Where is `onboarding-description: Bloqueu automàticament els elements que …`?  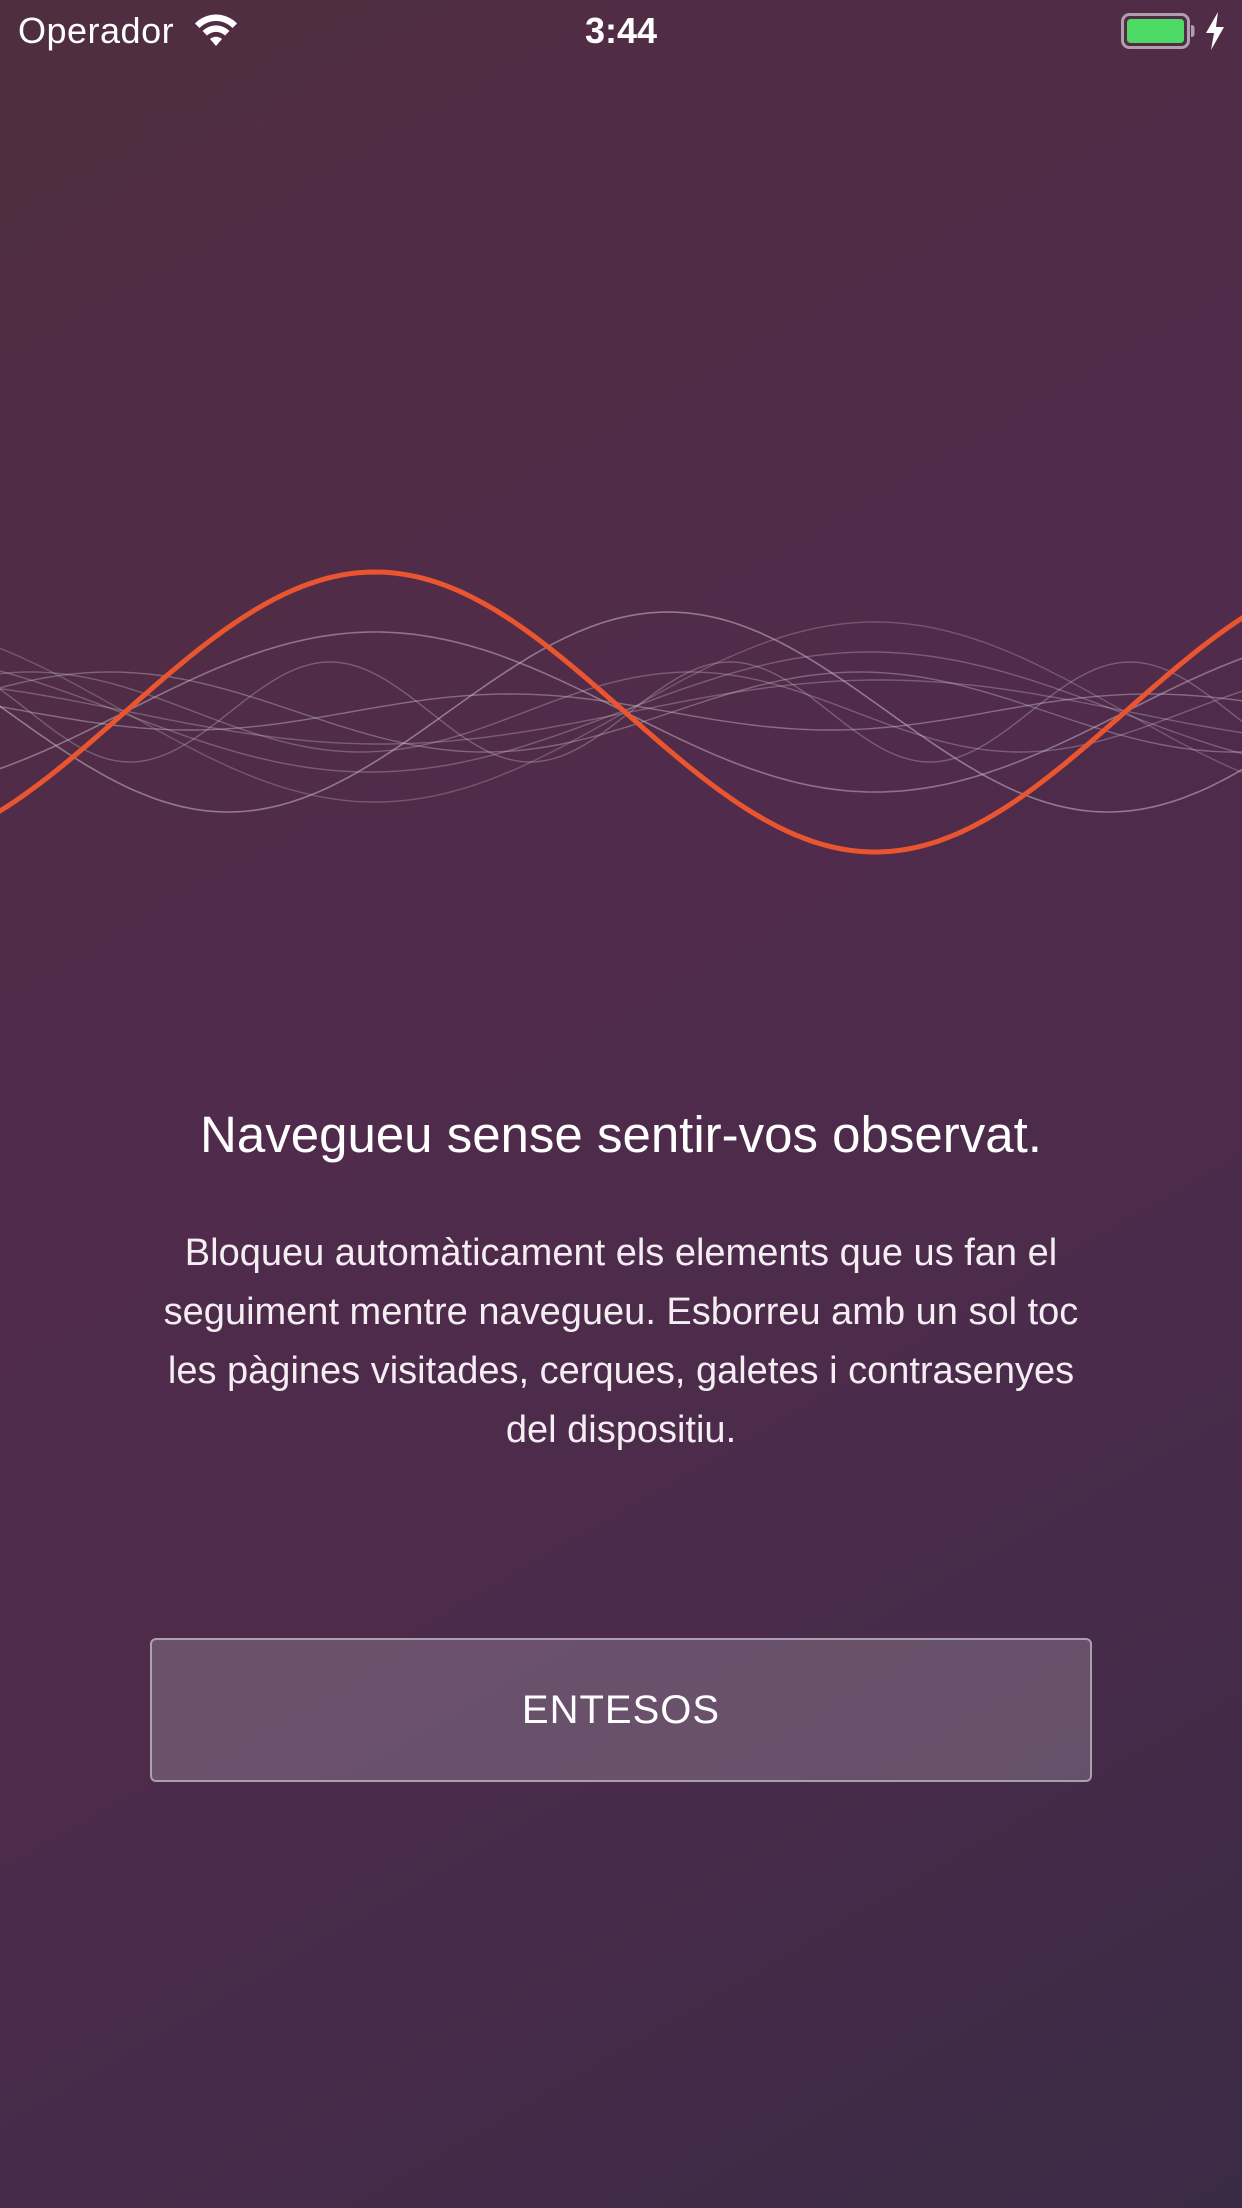 onboarding-description: Bloqueu automàticament els elements que … is located at coordinates (621, 1341).